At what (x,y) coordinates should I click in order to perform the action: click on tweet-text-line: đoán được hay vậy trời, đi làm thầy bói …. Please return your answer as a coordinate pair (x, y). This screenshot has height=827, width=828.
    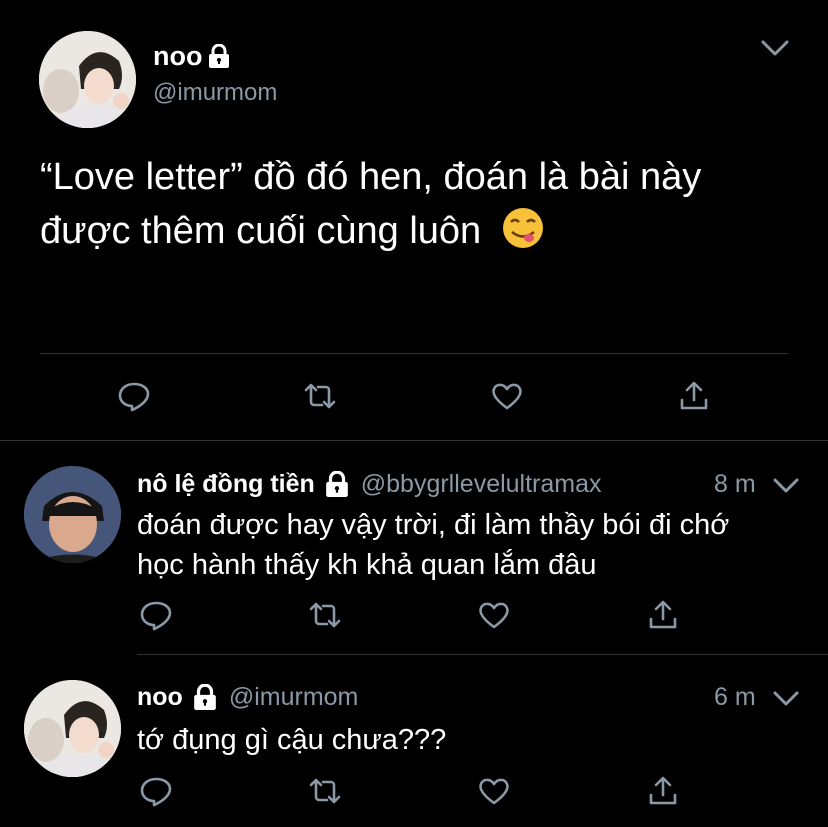
    Looking at the image, I should click on (433, 525).